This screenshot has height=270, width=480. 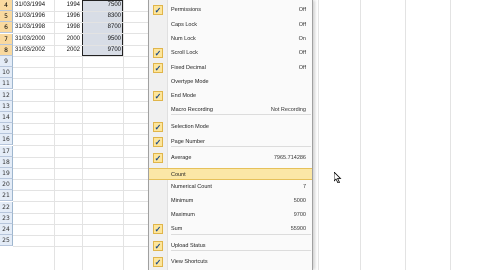 I want to click on menu-item-value: Not Recording, so click(x=288, y=110).